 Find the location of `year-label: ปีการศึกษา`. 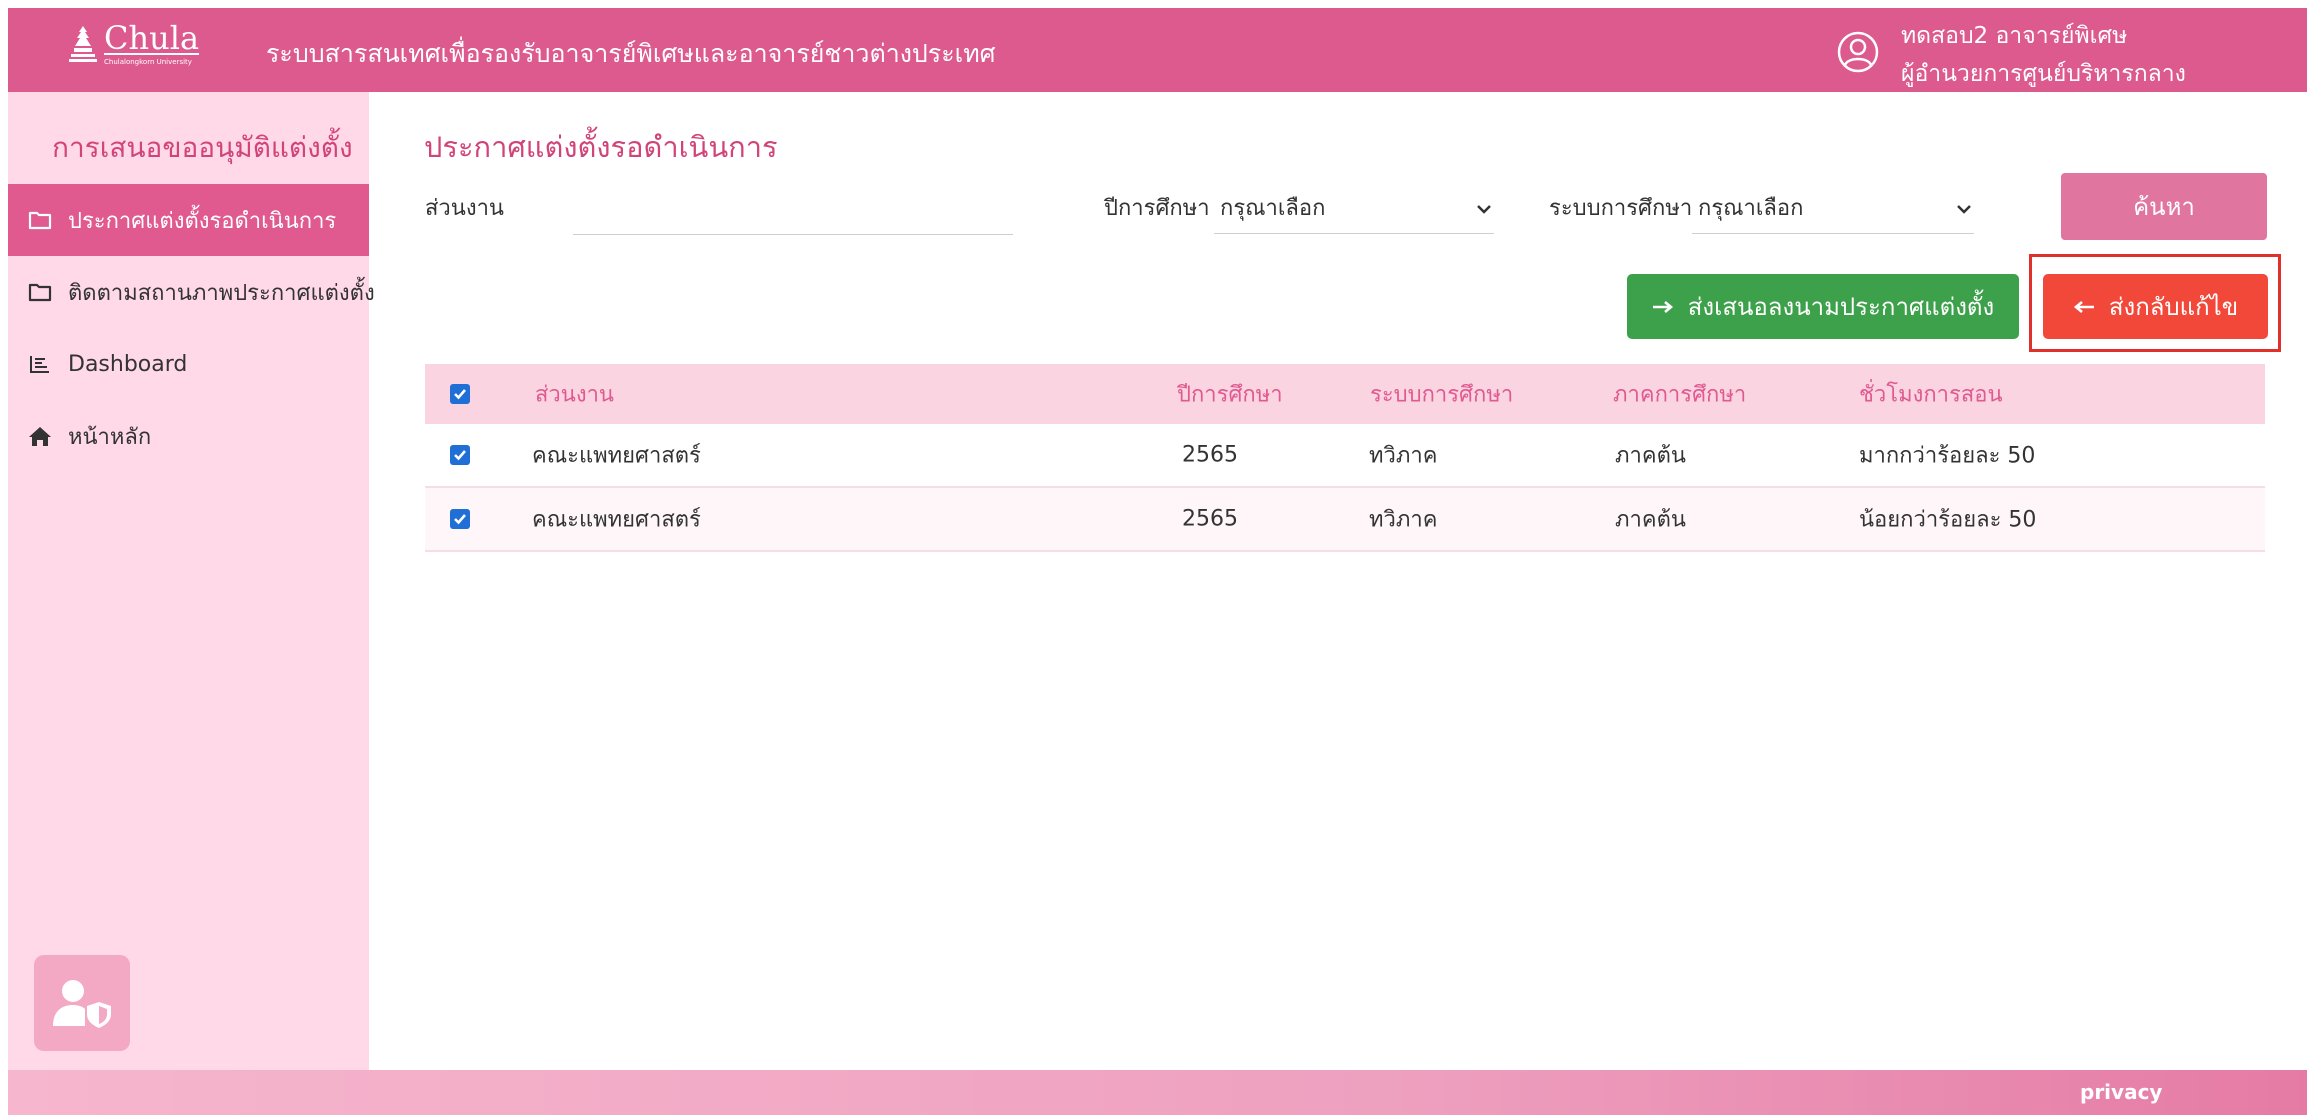

year-label: ปีการศึกษา is located at coordinates (1157, 208).